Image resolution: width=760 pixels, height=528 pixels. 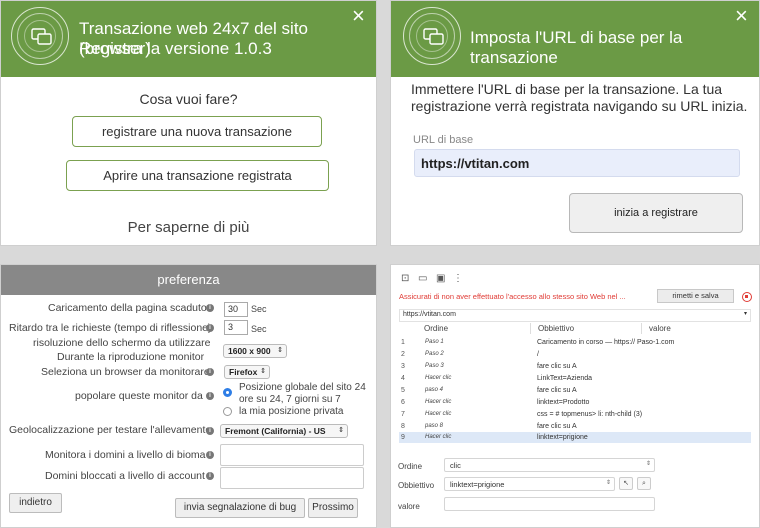 I want to click on url-bar: https://vtitan.com ▾, so click(x=575, y=315).